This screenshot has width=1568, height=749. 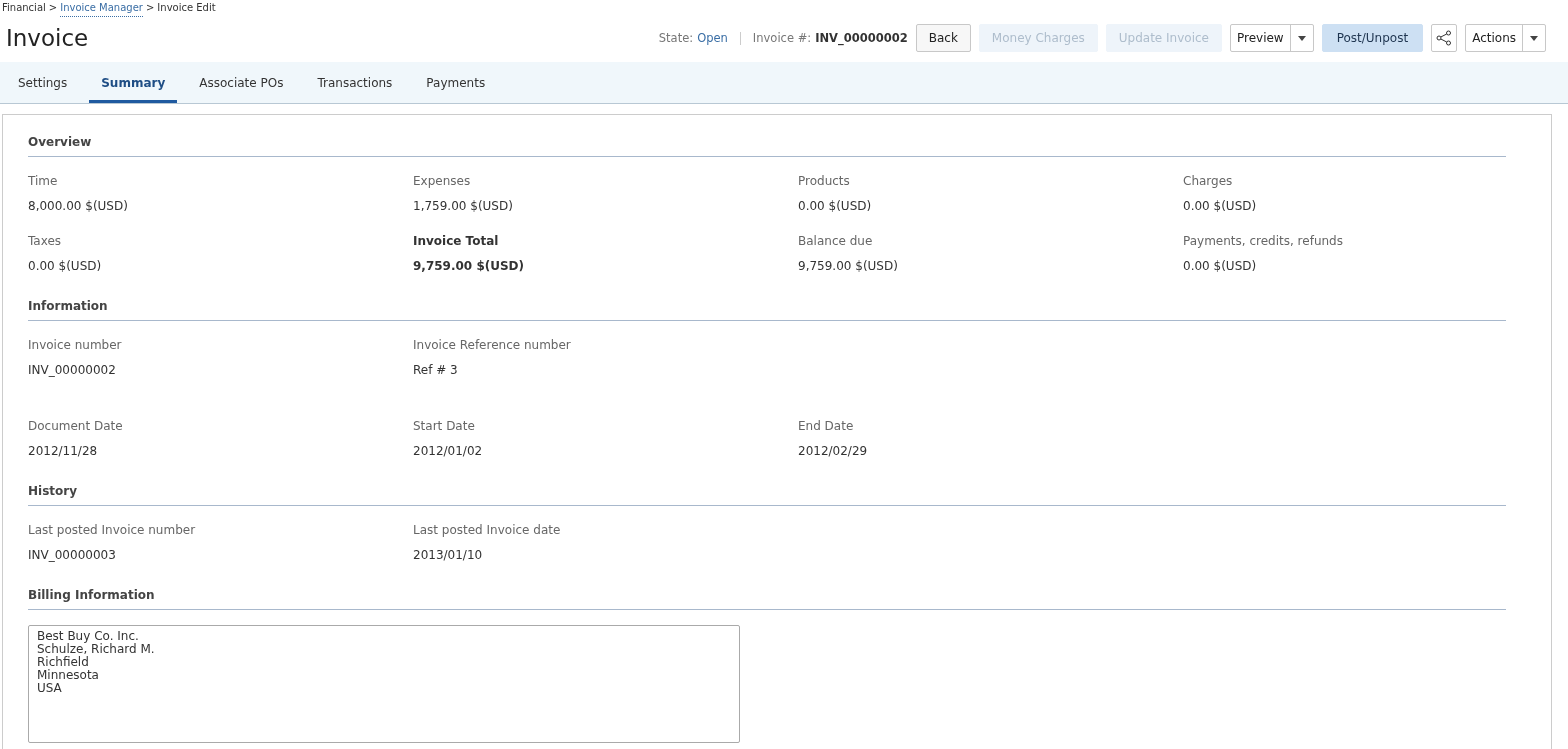 I want to click on section-heading: History, so click(x=767, y=495).